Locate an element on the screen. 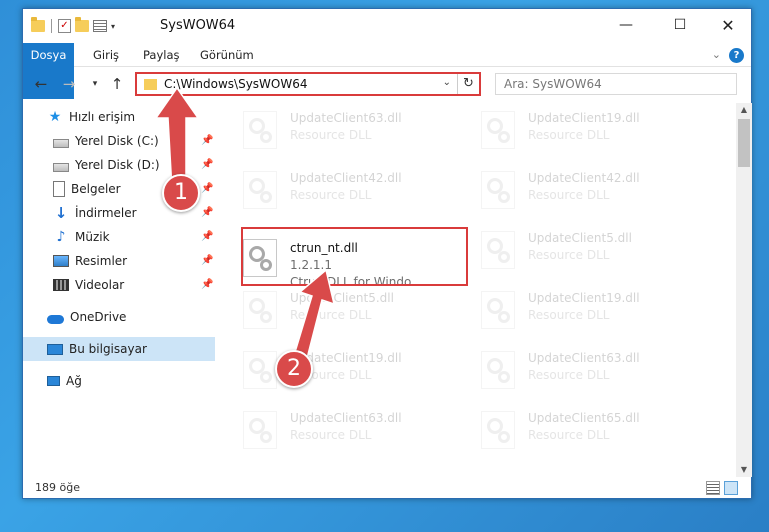  step-marker-2: 2 is located at coordinates (294, 369).